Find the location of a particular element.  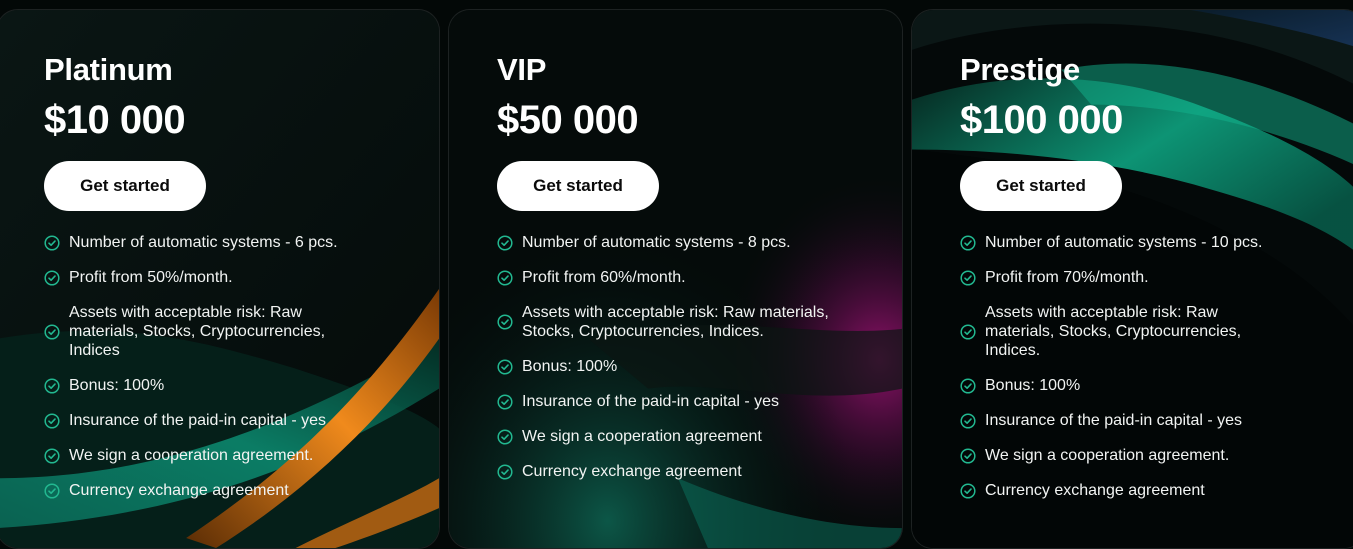

plan-title: VIP is located at coordinates (522, 69).